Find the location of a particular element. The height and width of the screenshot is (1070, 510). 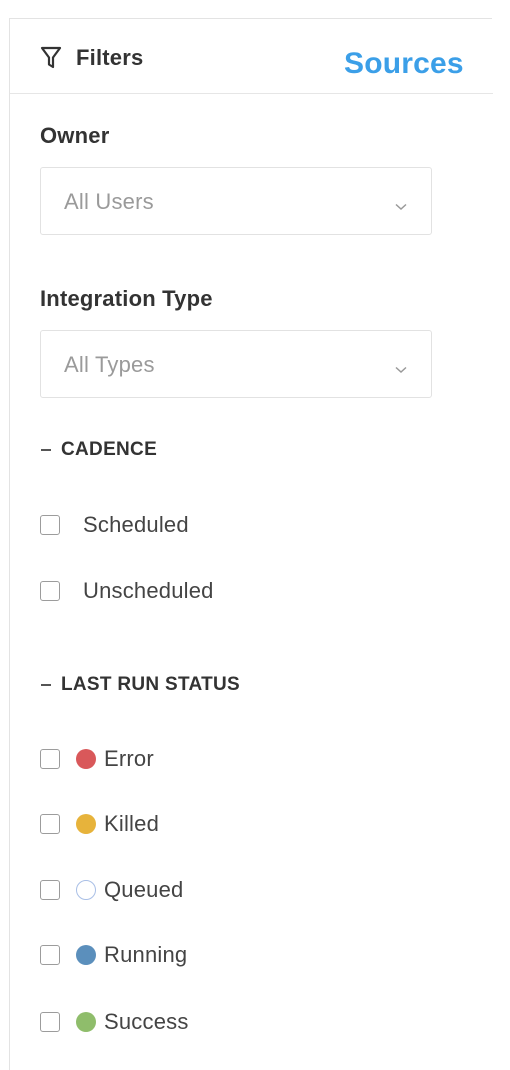

unscheduled-checkbox is located at coordinates (50, 591).